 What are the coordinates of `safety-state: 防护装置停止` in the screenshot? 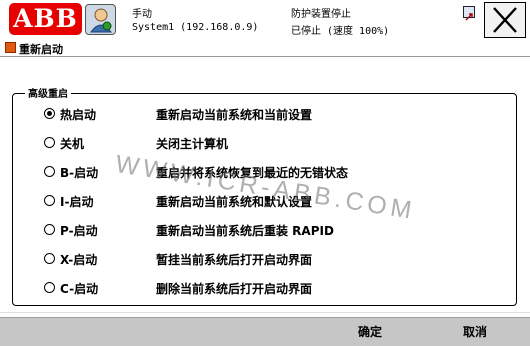 It's located at (321, 14).